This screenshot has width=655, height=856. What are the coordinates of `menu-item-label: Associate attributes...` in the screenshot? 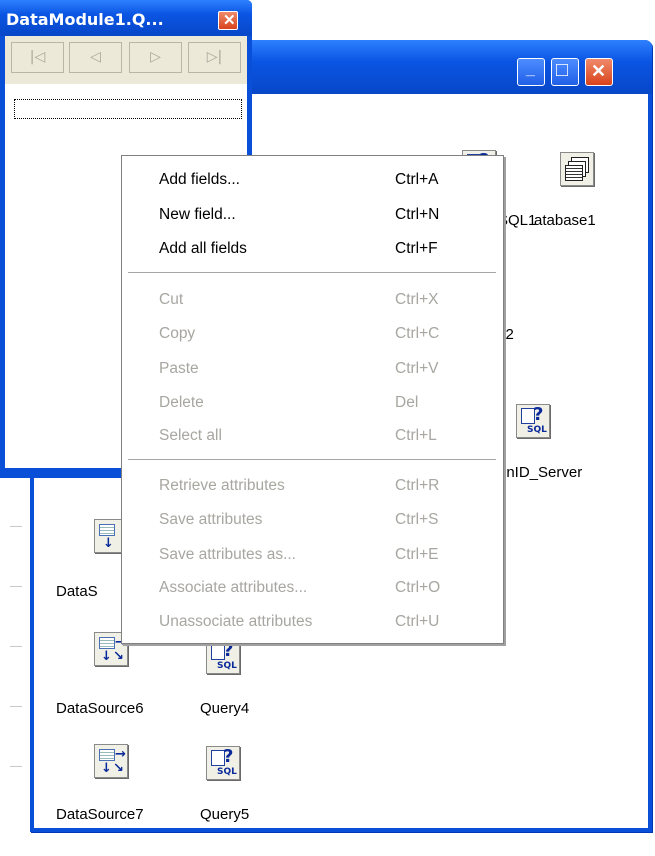 It's located at (233, 587).